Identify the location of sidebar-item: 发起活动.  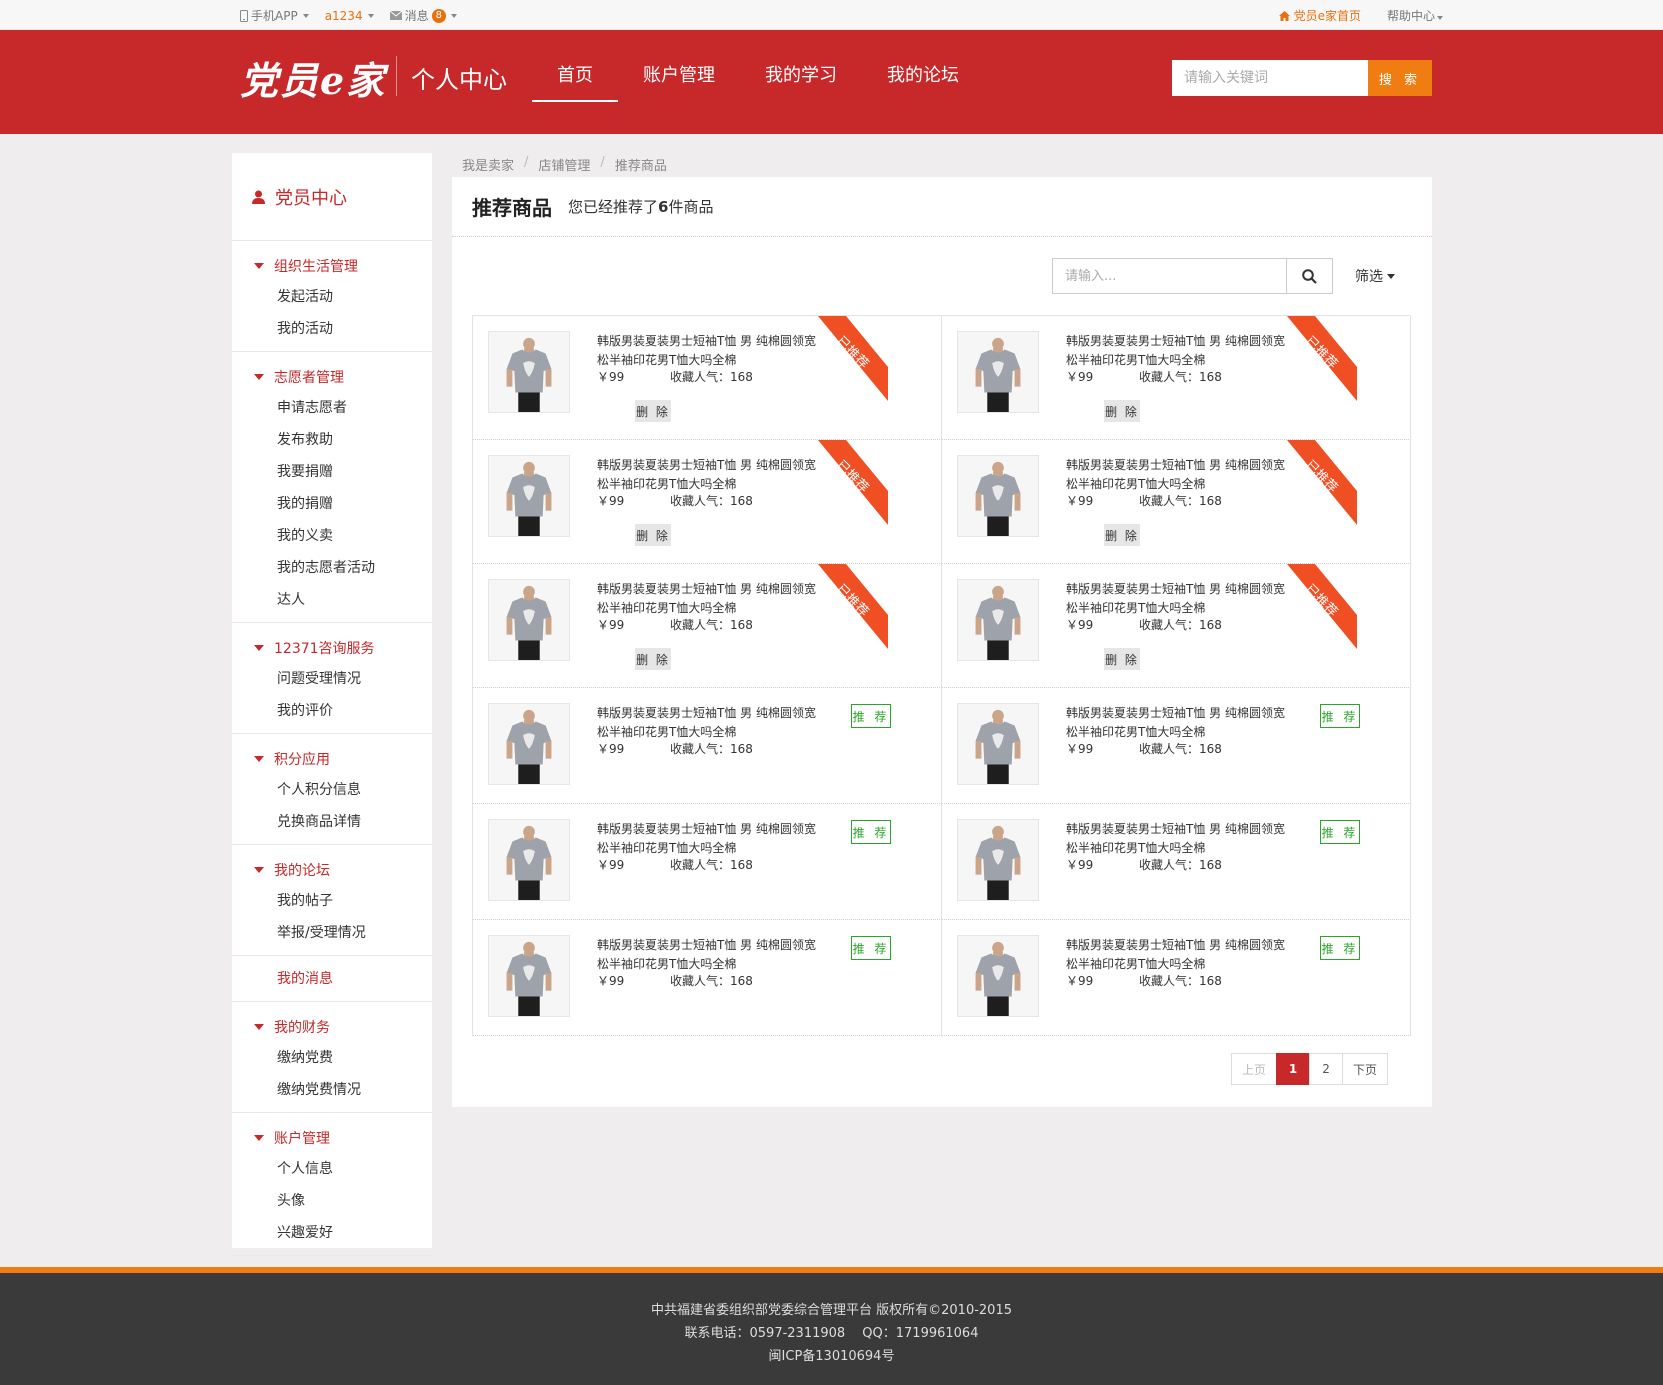
(332, 297).